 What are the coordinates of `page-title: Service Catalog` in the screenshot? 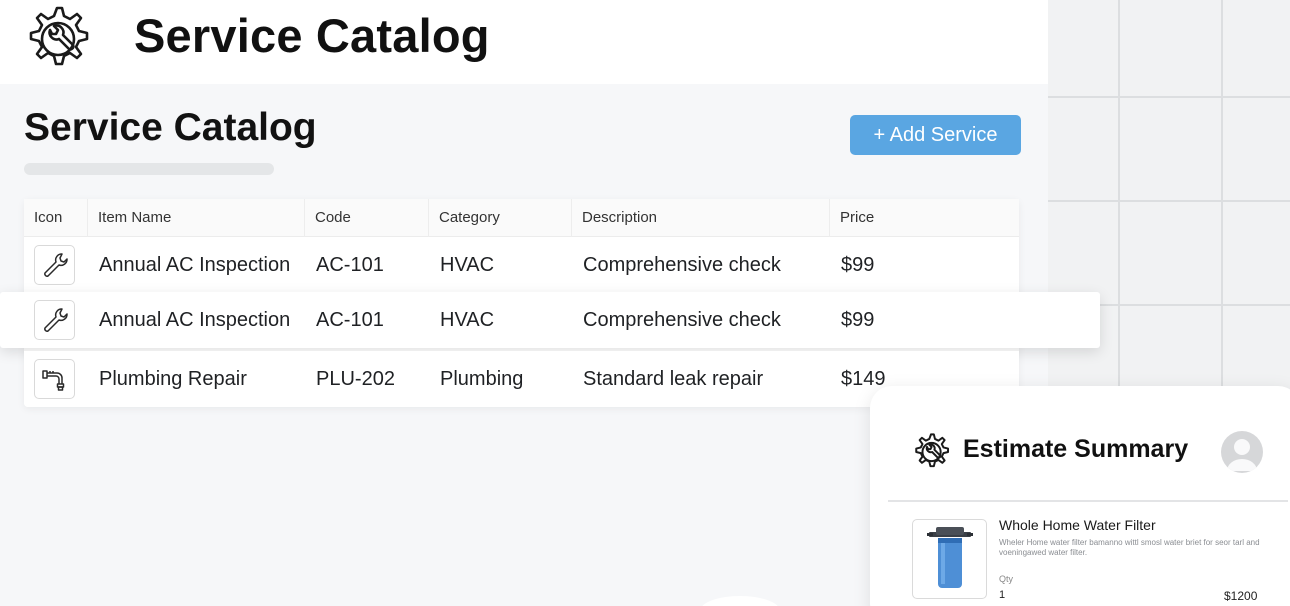 It's located at (170, 127).